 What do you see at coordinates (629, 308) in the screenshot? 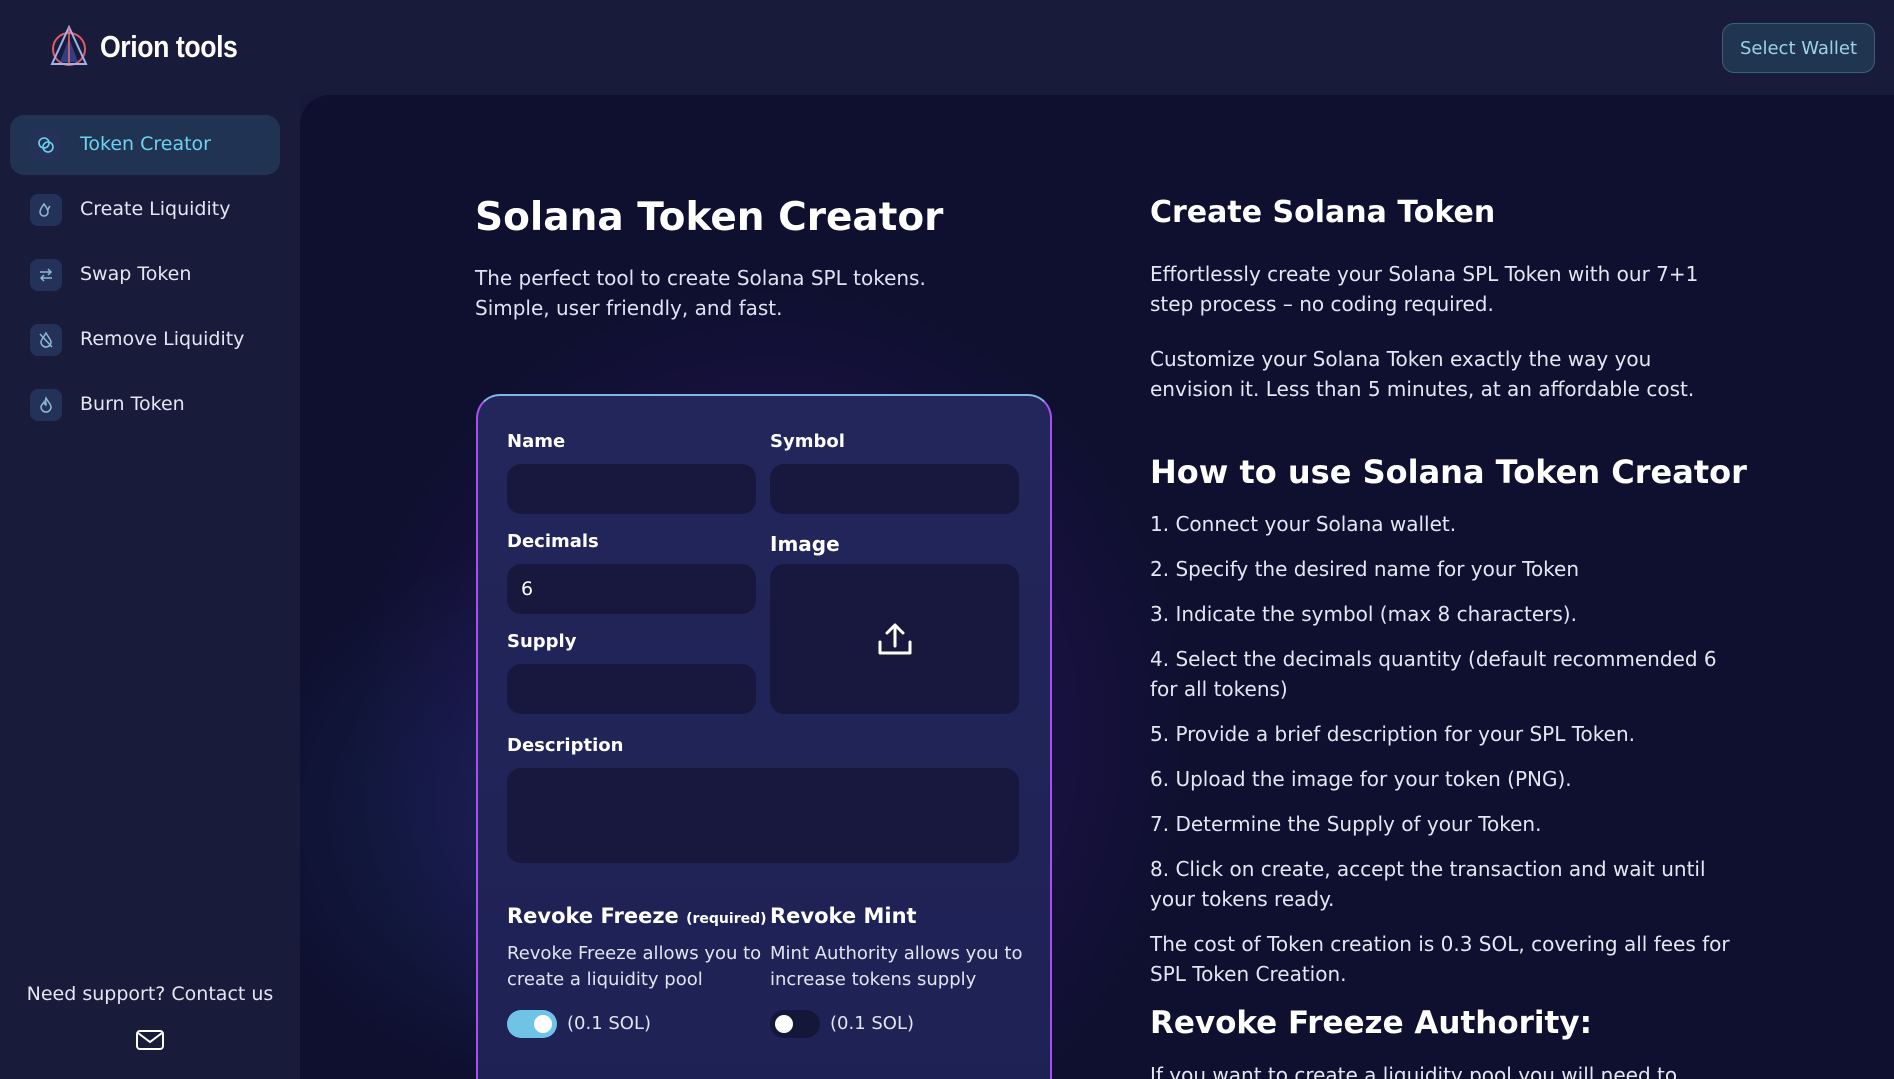
I see `intro-line-2: Simple, user friendly, and fast.` at bounding box center [629, 308].